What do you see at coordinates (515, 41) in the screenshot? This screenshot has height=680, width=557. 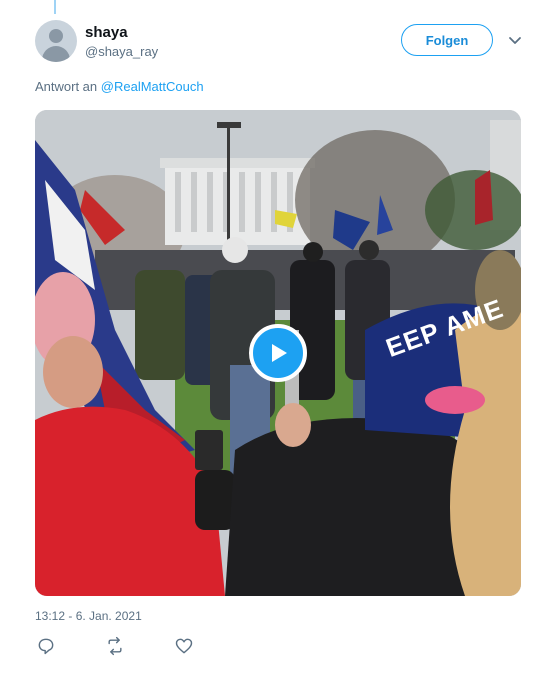 I see `chevron-down-icon` at bounding box center [515, 41].